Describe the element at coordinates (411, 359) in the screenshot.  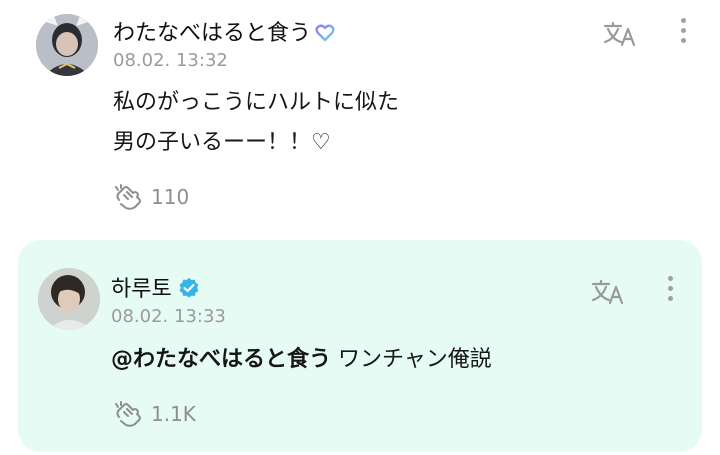
I see `reply-text: ワンチャン俺説` at that location.